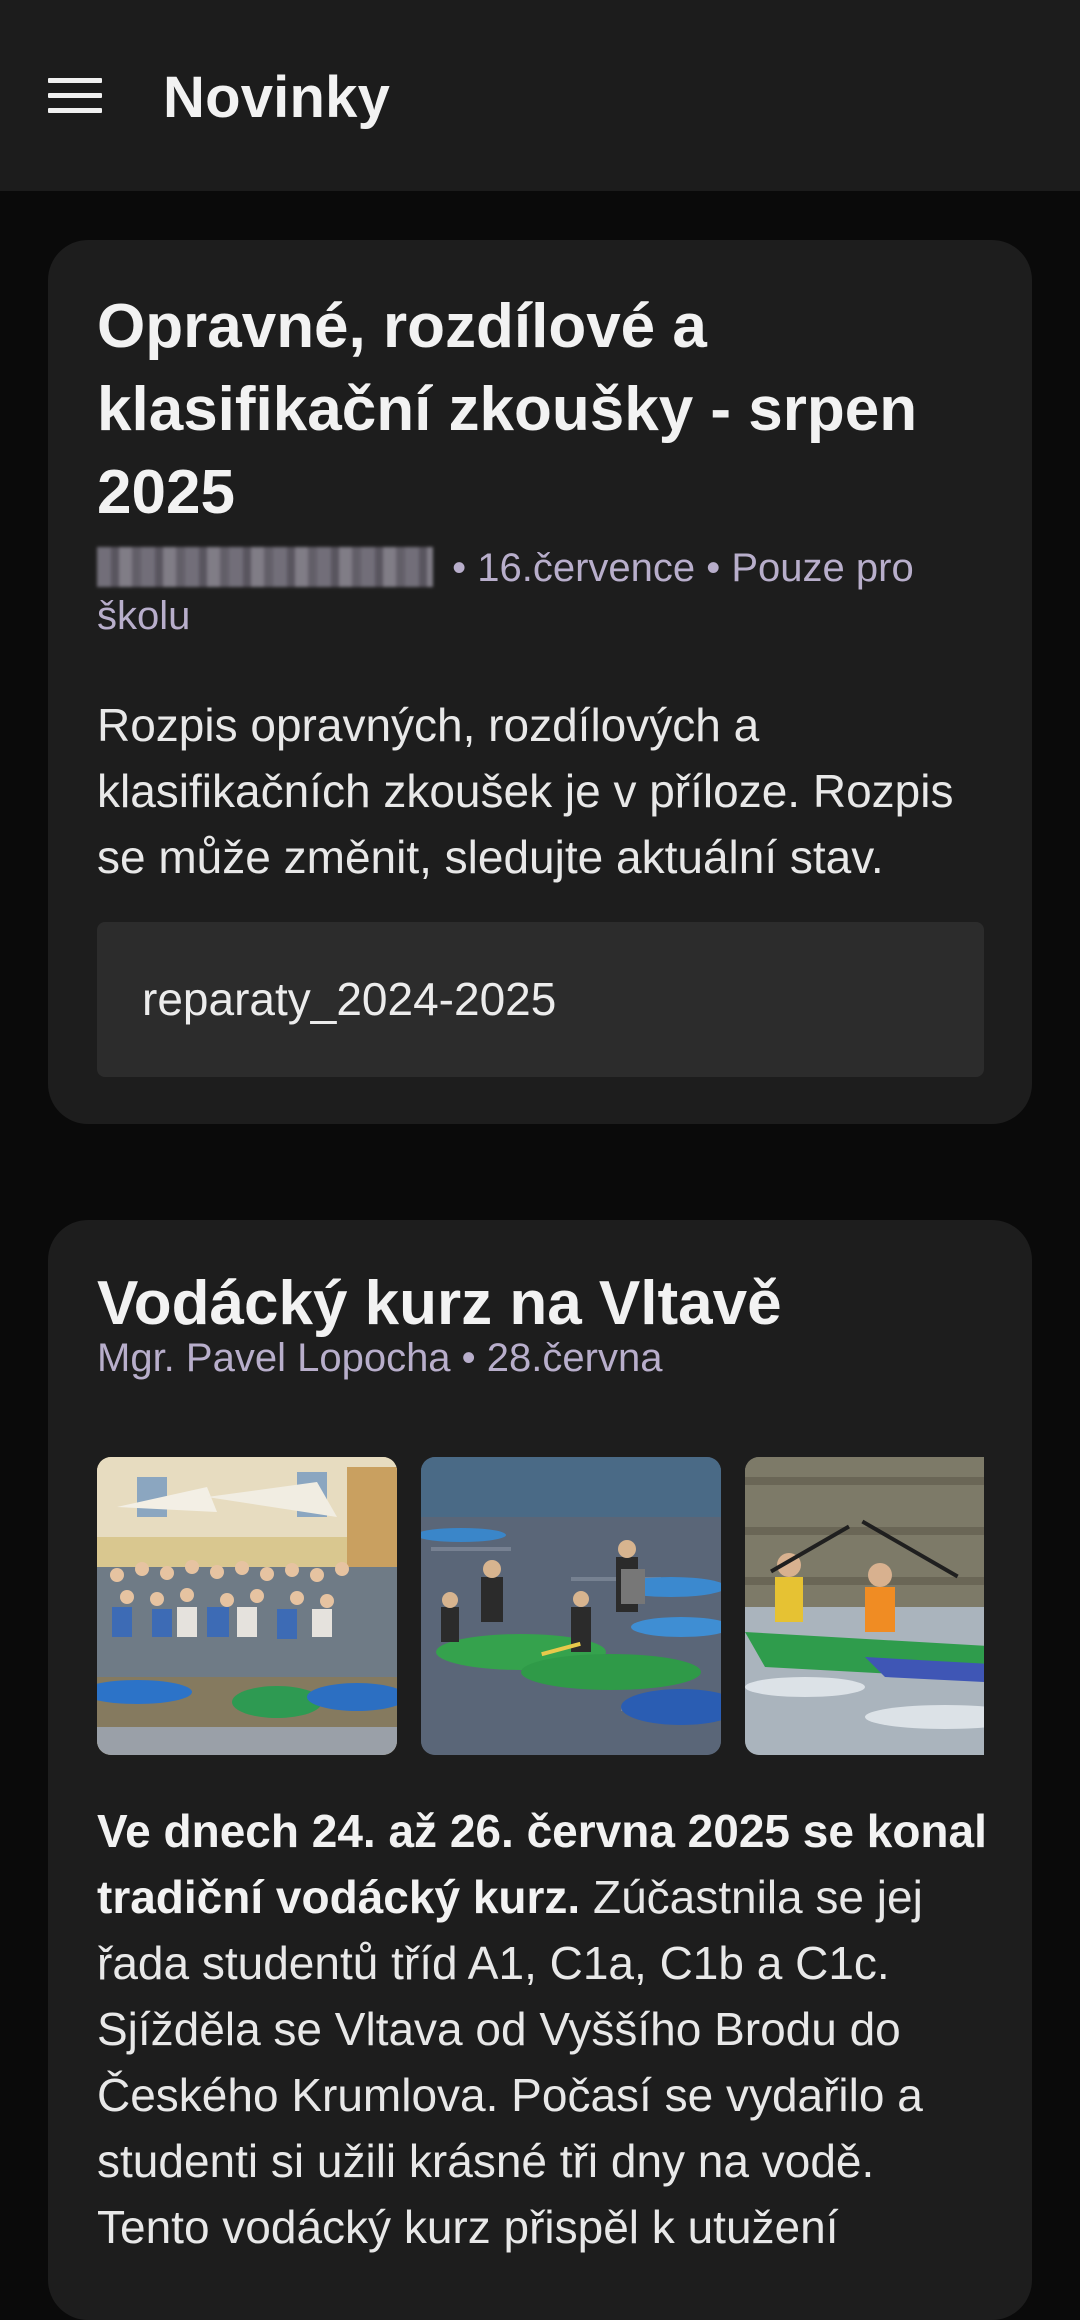 This screenshot has width=1080, height=2320. I want to click on news-meta: • 16.července • Pouze pro školu, so click(537, 592).